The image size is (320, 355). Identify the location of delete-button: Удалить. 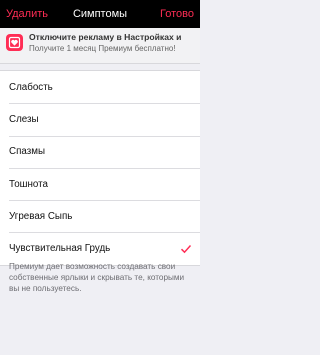
(27, 14).